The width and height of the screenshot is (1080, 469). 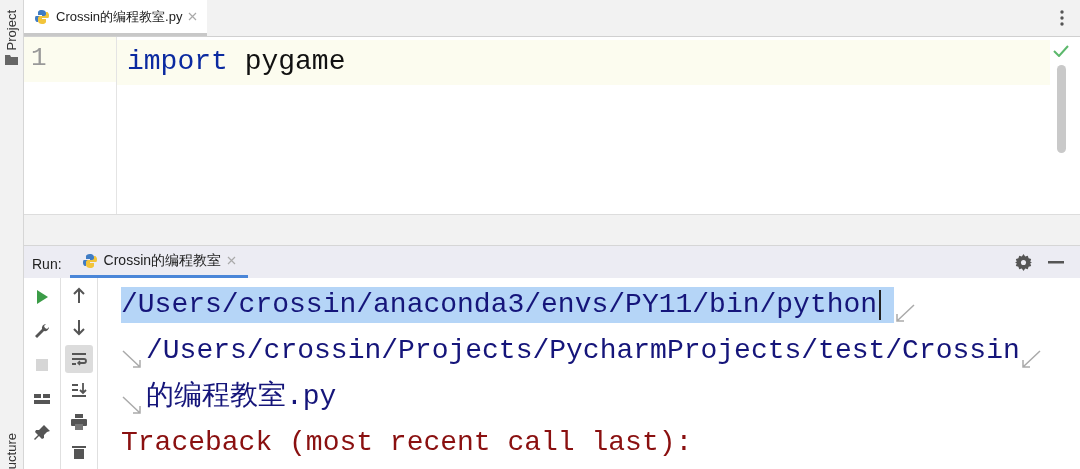 What do you see at coordinates (79, 390) in the screenshot?
I see `scroll-to-end-icon` at bounding box center [79, 390].